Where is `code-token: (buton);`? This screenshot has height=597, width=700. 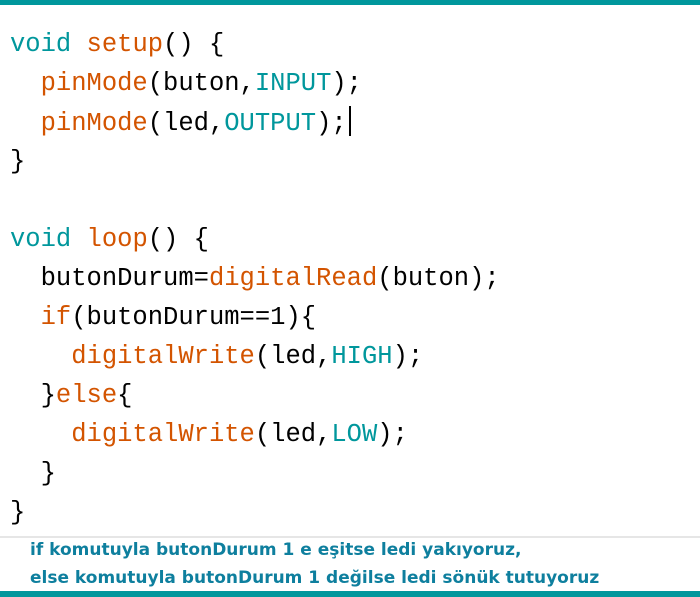
code-token: (buton); is located at coordinates (438, 278).